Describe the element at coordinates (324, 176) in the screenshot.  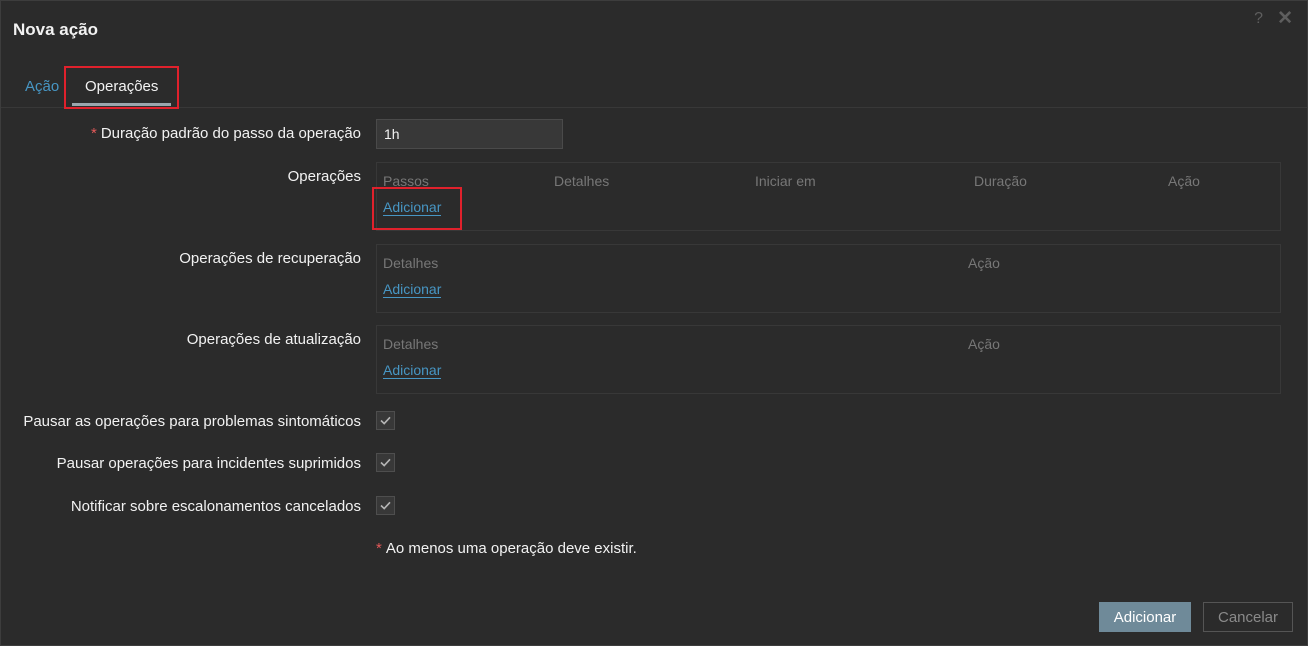
I see `operations-label: Operações` at that location.